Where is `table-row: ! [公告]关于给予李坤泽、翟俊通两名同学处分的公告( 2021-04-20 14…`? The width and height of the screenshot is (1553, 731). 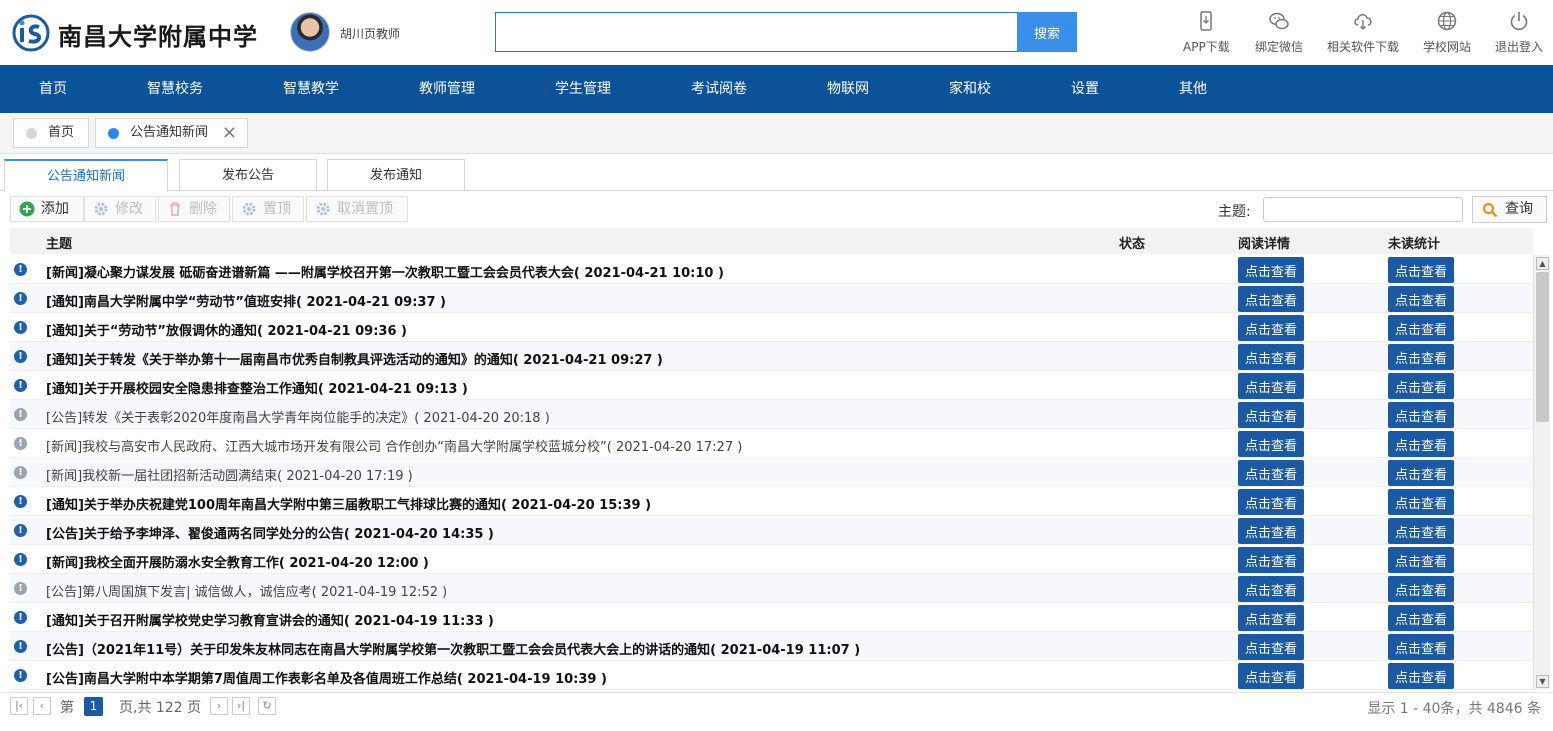
table-row: ! [公告]关于给予李坤泽、翟俊通两名同学处分的公告( 2021-04-20 14… is located at coordinates (771, 530).